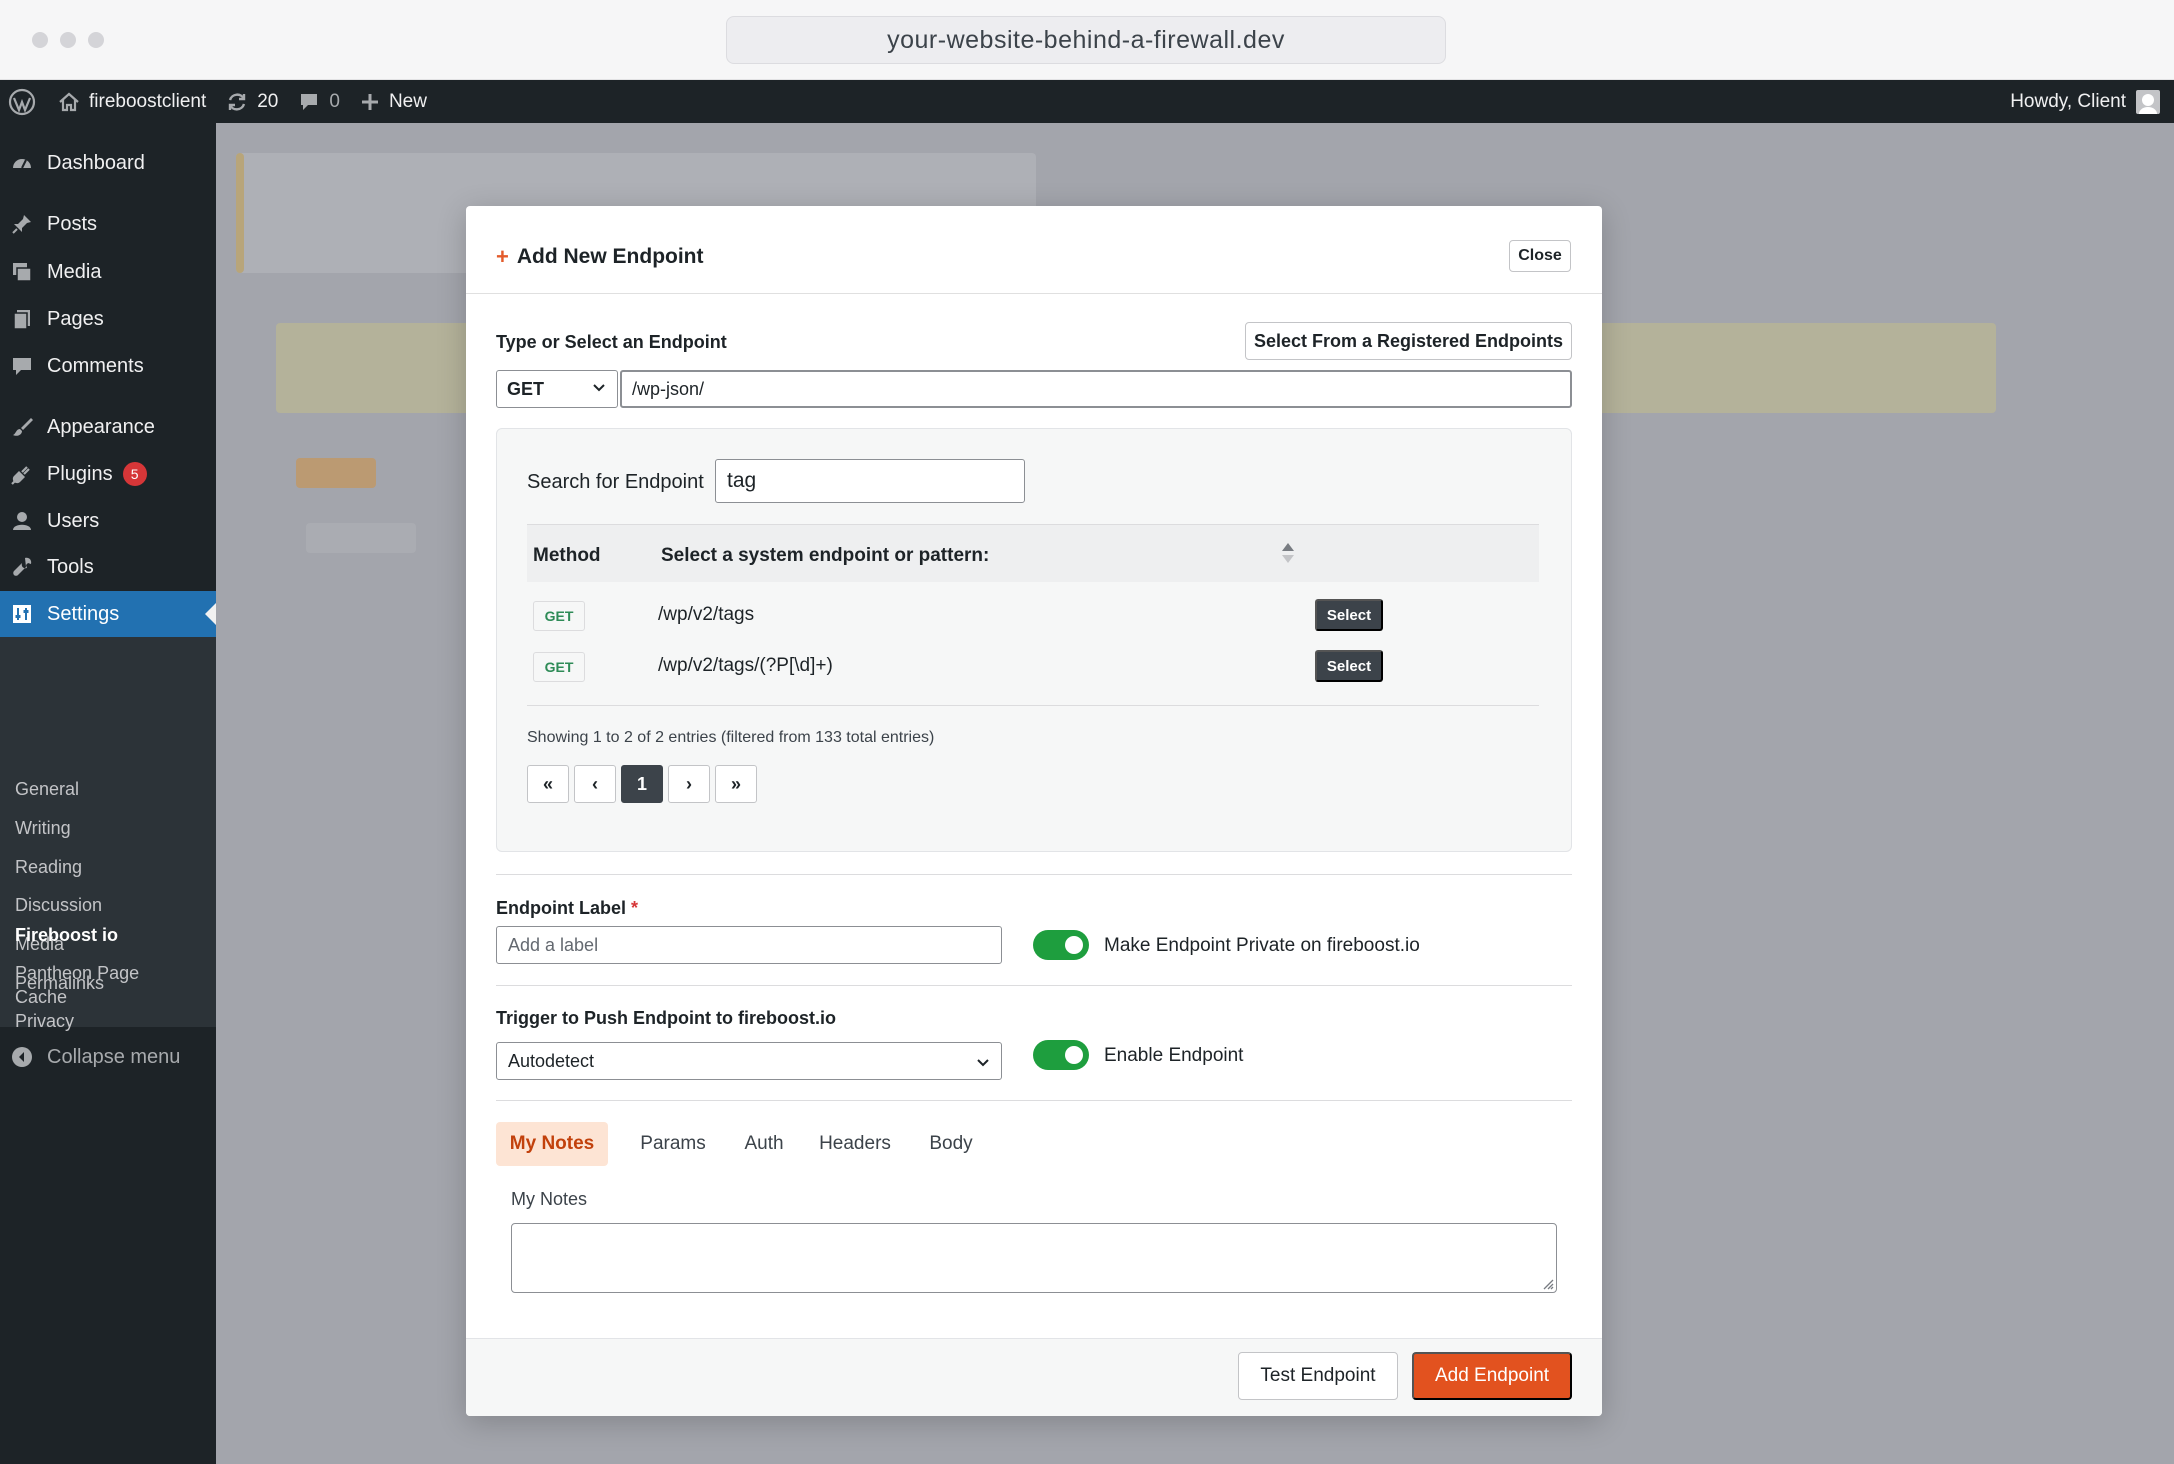 The image size is (2174, 1464). What do you see at coordinates (108, 163) in the screenshot?
I see `sidebar-item-dashboard: Dashboard` at bounding box center [108, 163].